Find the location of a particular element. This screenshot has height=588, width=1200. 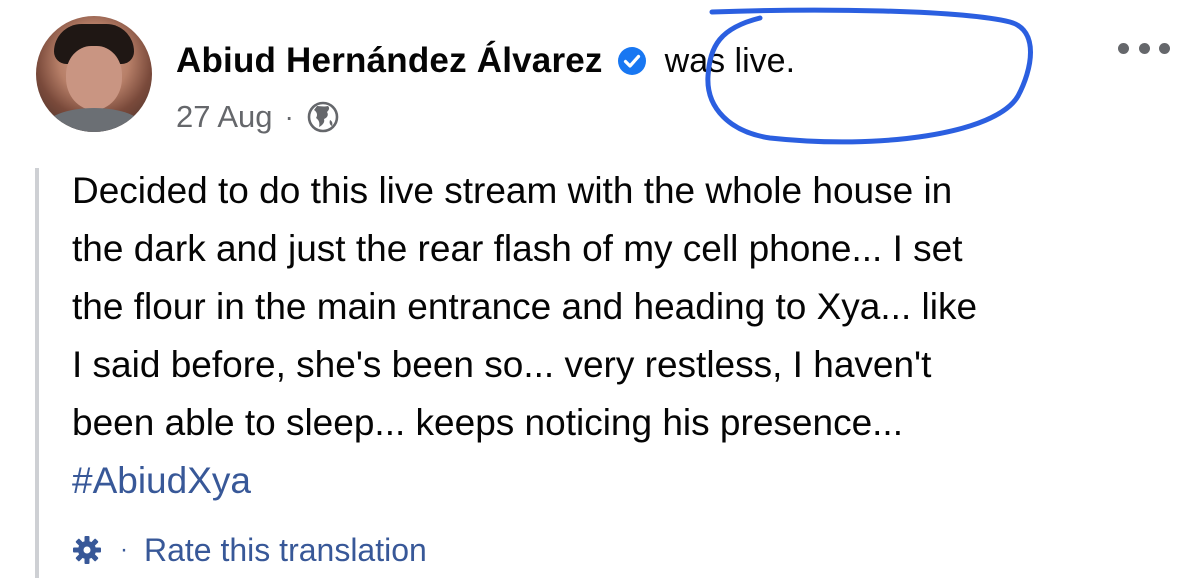

globe-icon is located at coordinates (323, 117).